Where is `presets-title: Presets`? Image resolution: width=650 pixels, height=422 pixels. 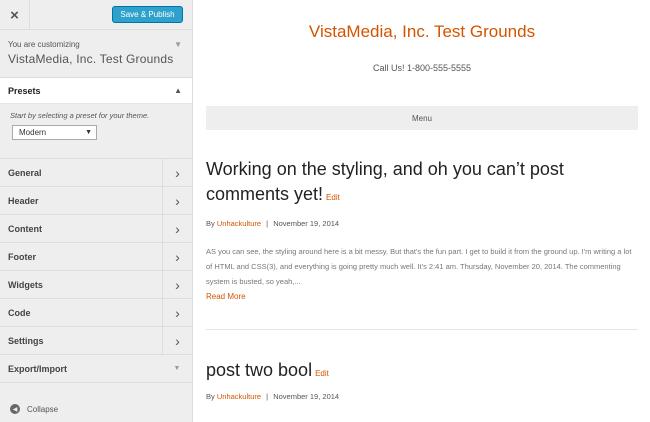
presets-title: Presets is located at coordinates (24, 91).